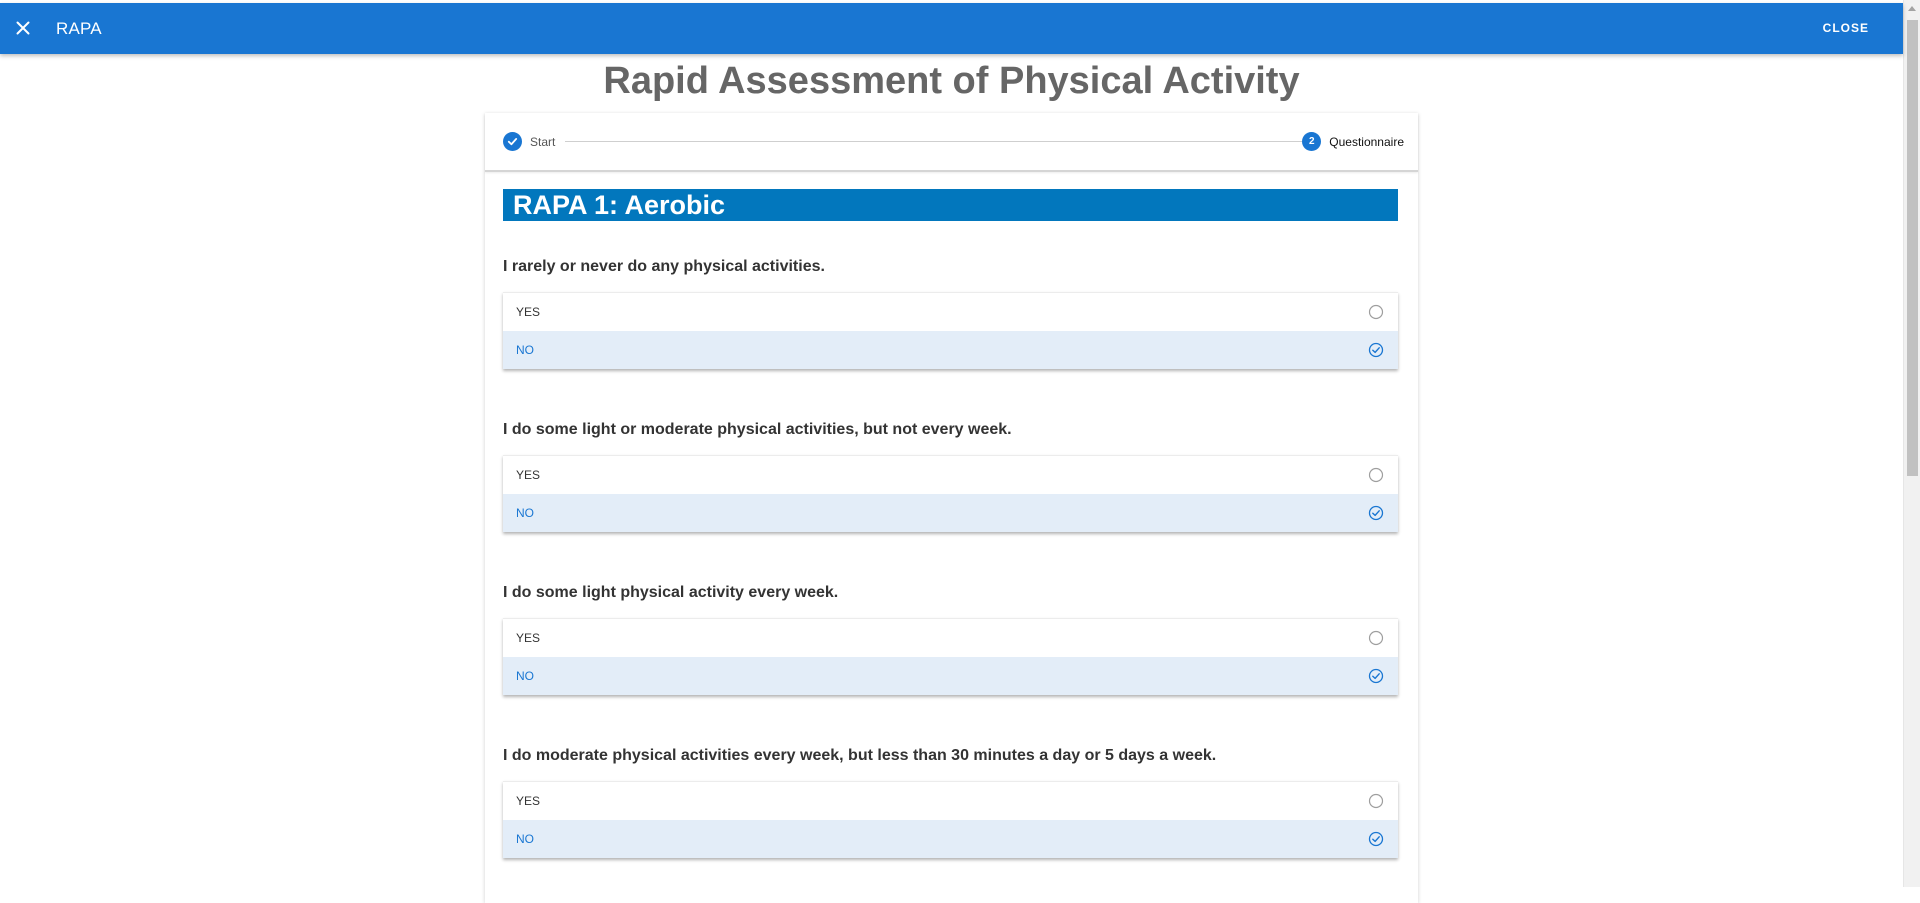 The width and height of the screenshot is (1920, 903). I want to click on app-bar: RAPA CLOSE, so click(951, 28).